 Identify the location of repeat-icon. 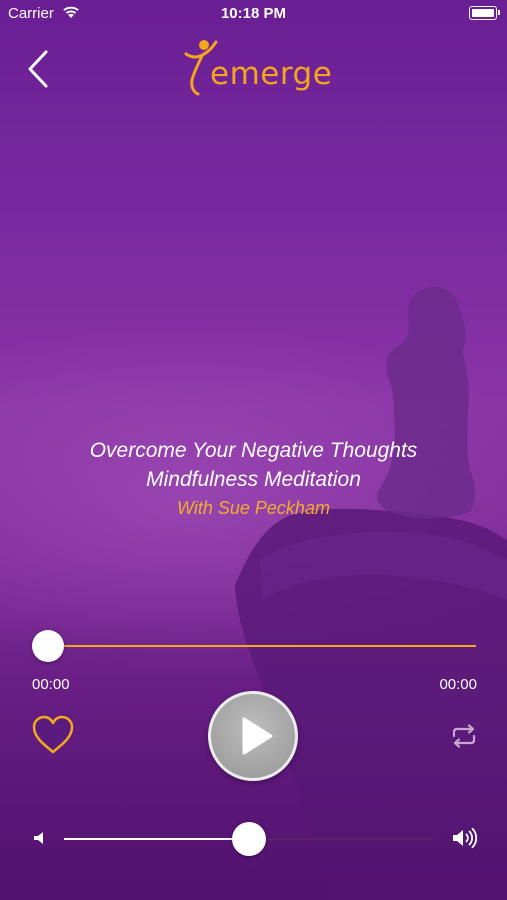
(464, 736).